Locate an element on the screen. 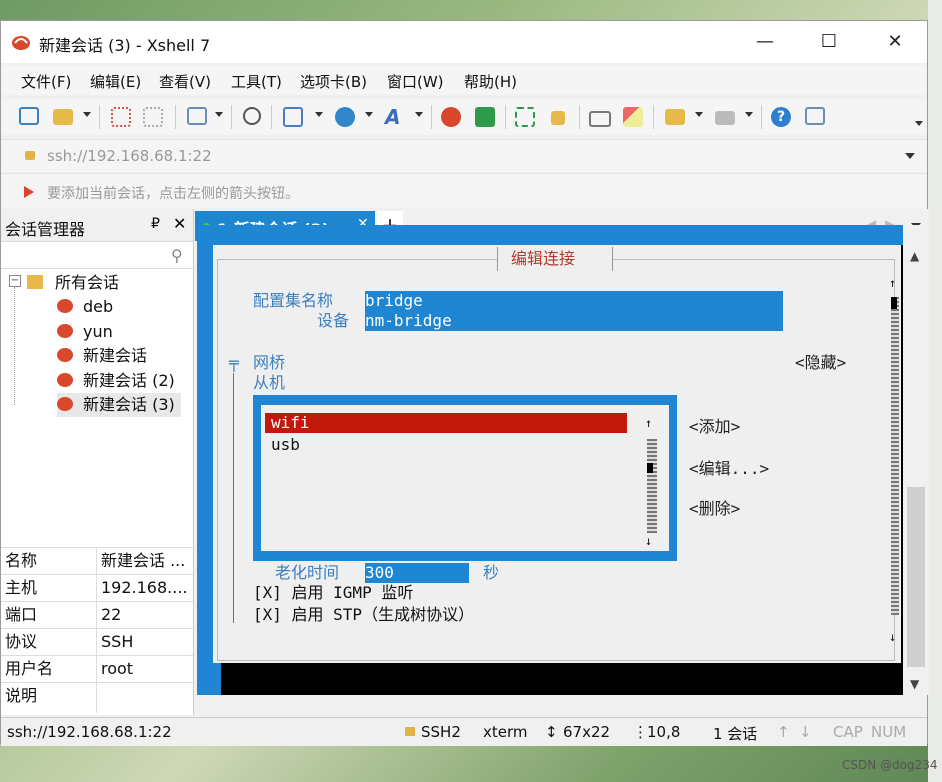  slave-item-wifi: wifi is located at coordinates (290, 423).